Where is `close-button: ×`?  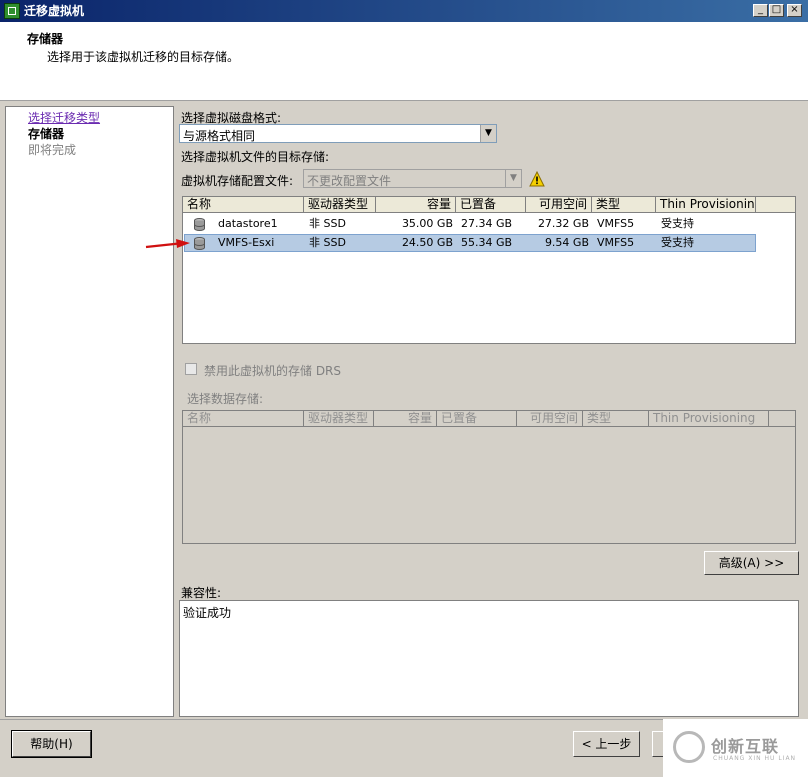
close-button: × is located at coordinates (794, 10).